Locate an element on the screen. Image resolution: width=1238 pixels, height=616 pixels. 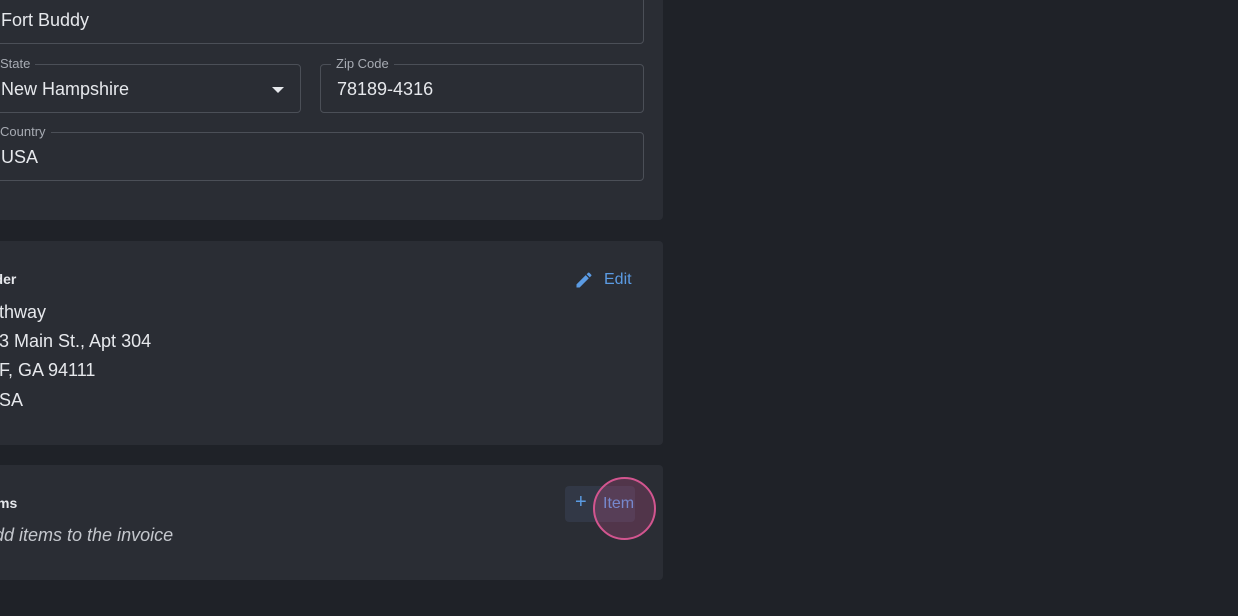
sender-address-line: F, GA 94111 is located at coordinates (48, 370).